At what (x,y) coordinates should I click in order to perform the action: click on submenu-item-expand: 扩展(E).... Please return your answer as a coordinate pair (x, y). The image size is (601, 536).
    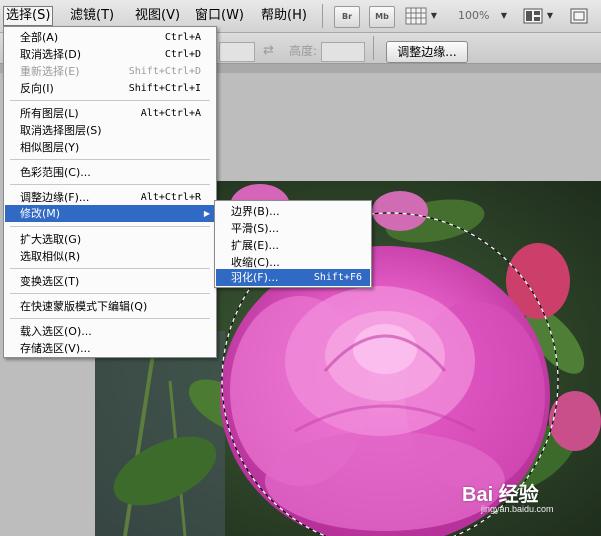
    Looking at the image, I should click on (293, 245).